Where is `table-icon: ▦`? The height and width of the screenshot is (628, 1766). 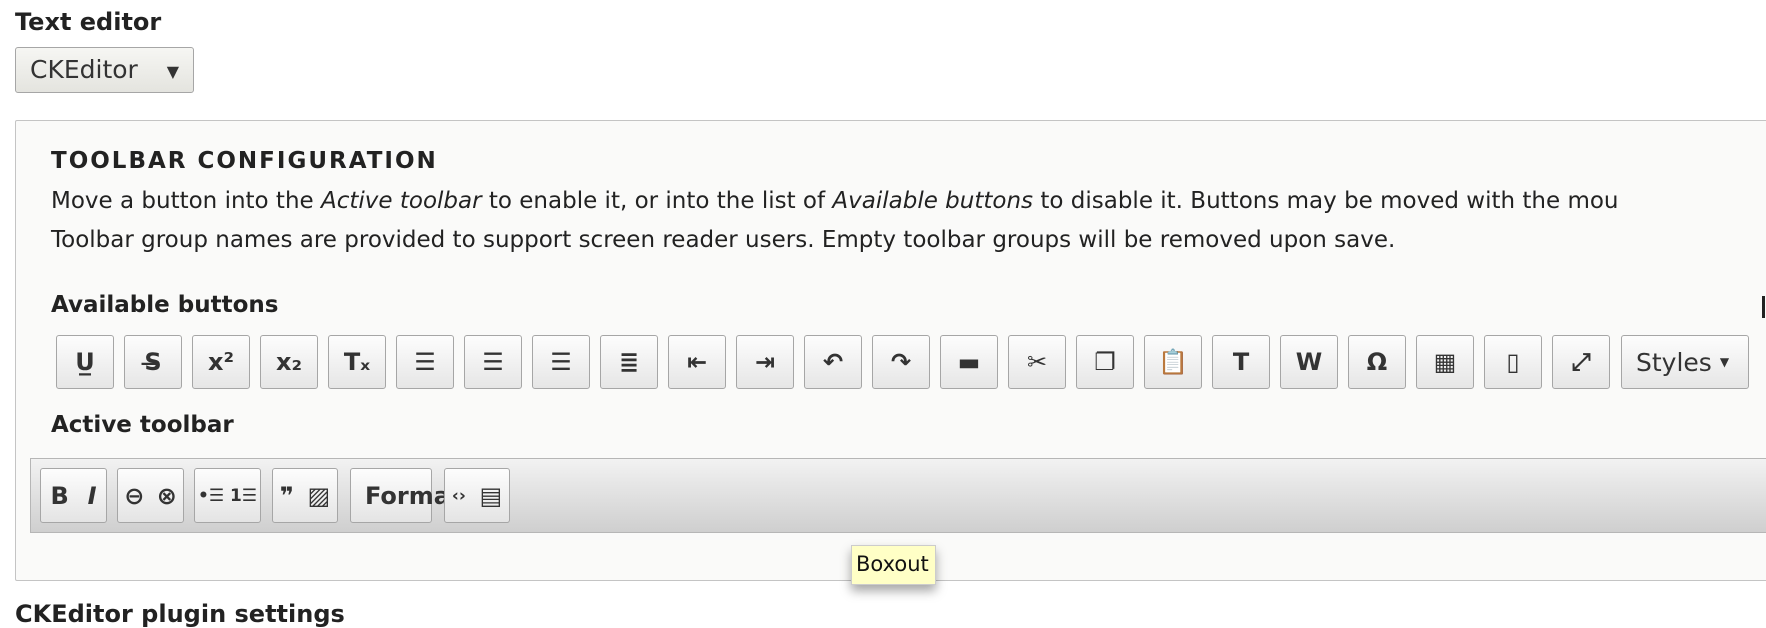 table-icon: ▦ is located at coordinates (1445, 362).